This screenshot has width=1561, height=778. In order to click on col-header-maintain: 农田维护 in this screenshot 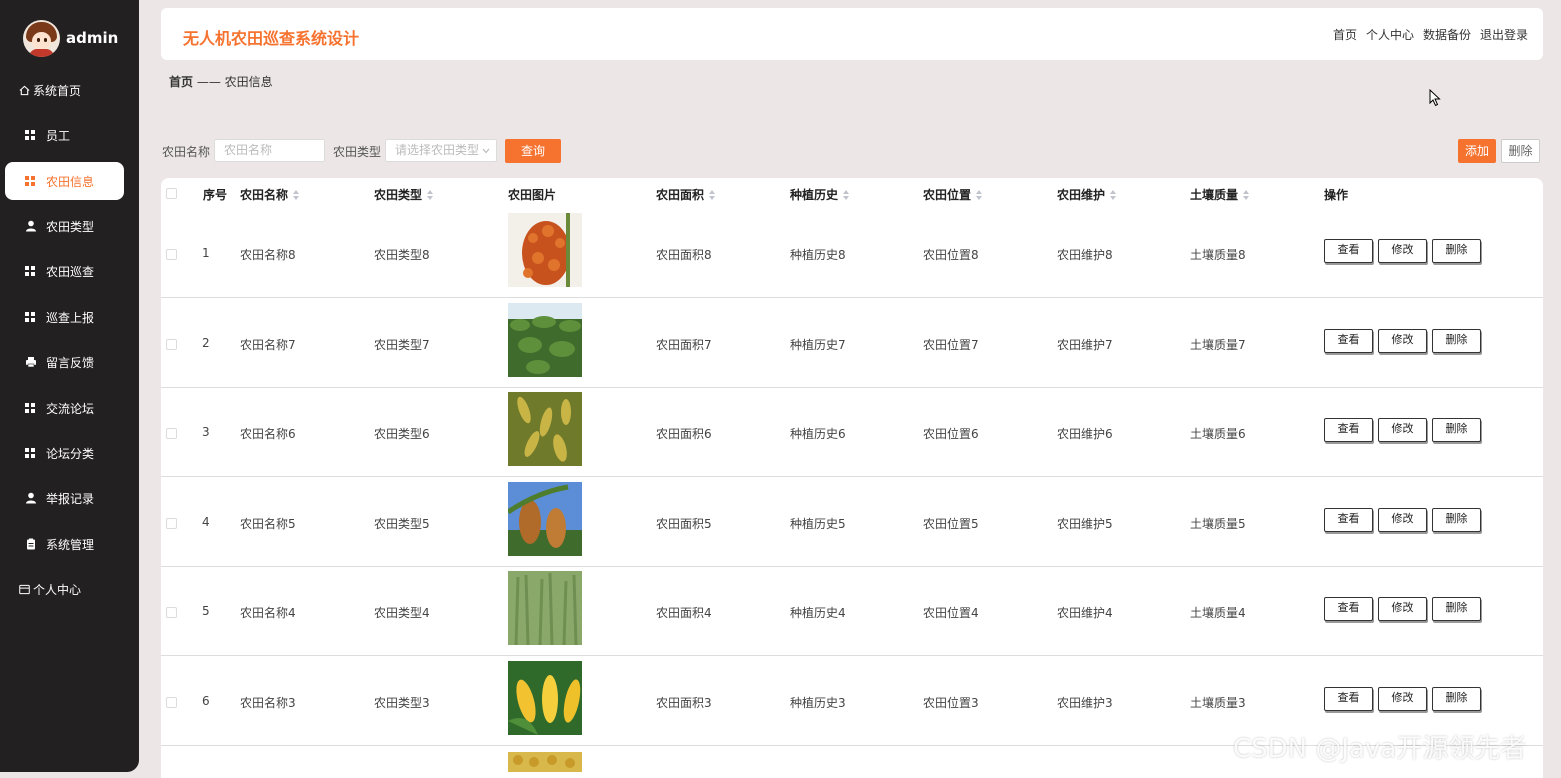, I will do `click(1087, 194)`.